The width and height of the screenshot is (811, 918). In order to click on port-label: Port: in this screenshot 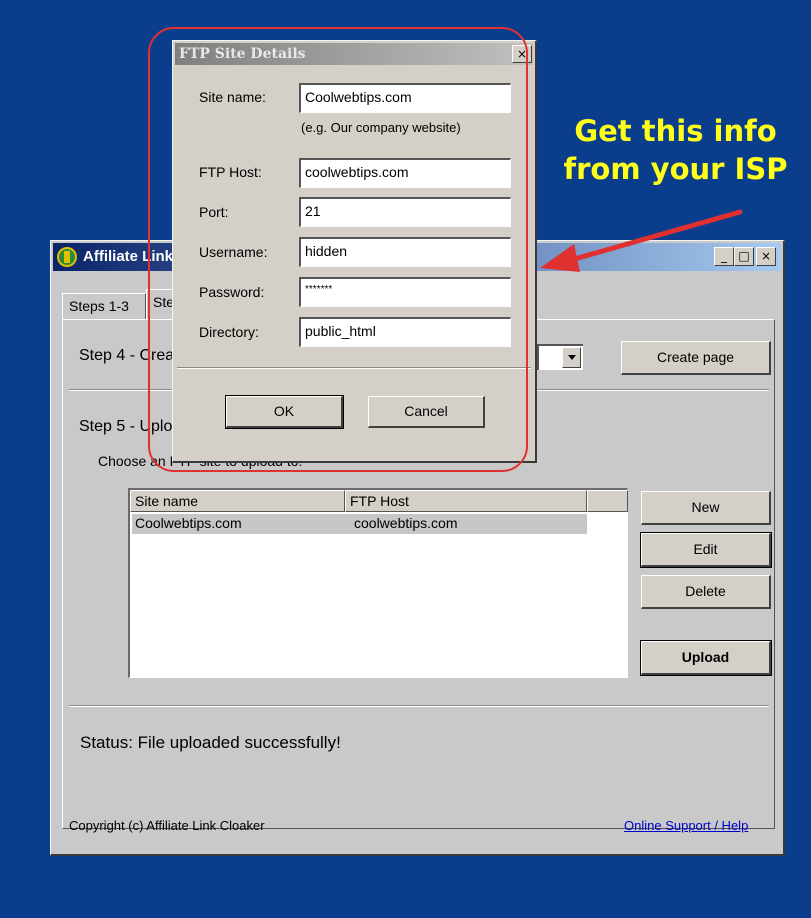, I will do `click(214, 212)`.